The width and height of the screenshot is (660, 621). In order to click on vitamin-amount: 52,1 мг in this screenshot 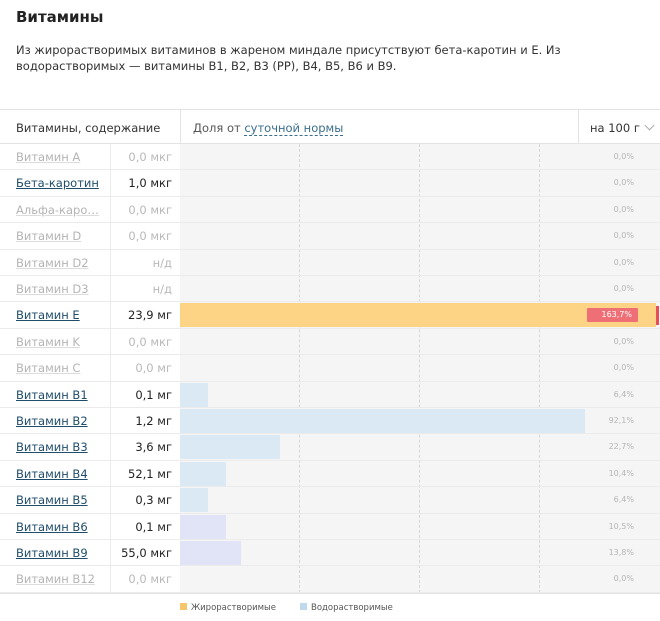, I will do `click(150, 473)`.